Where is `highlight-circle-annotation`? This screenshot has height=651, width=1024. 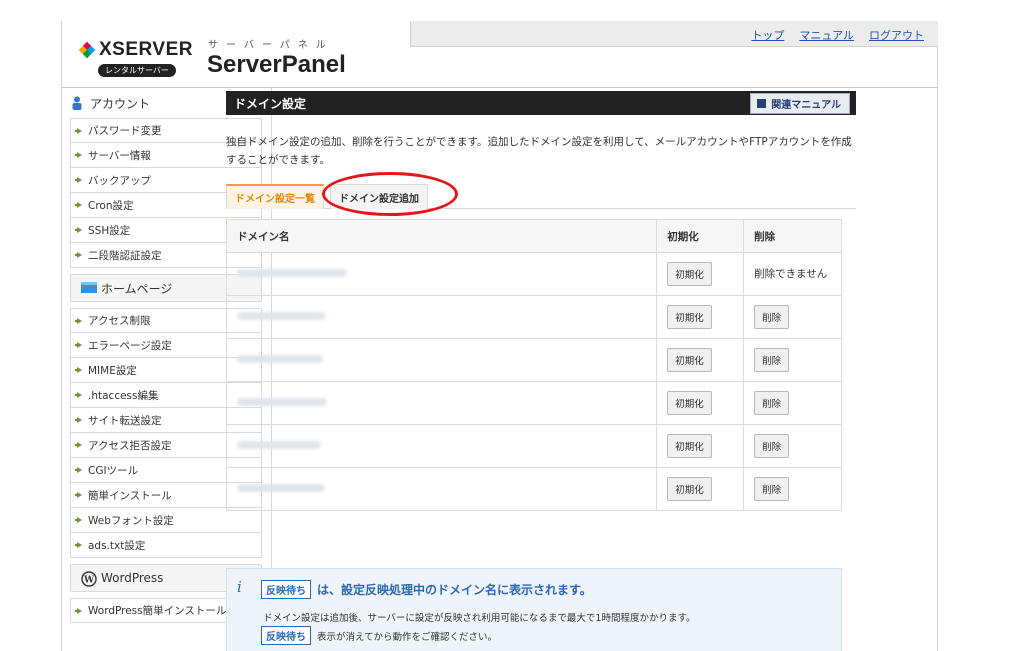 highlight-circle-annotation is located at coordinates (390, 194).